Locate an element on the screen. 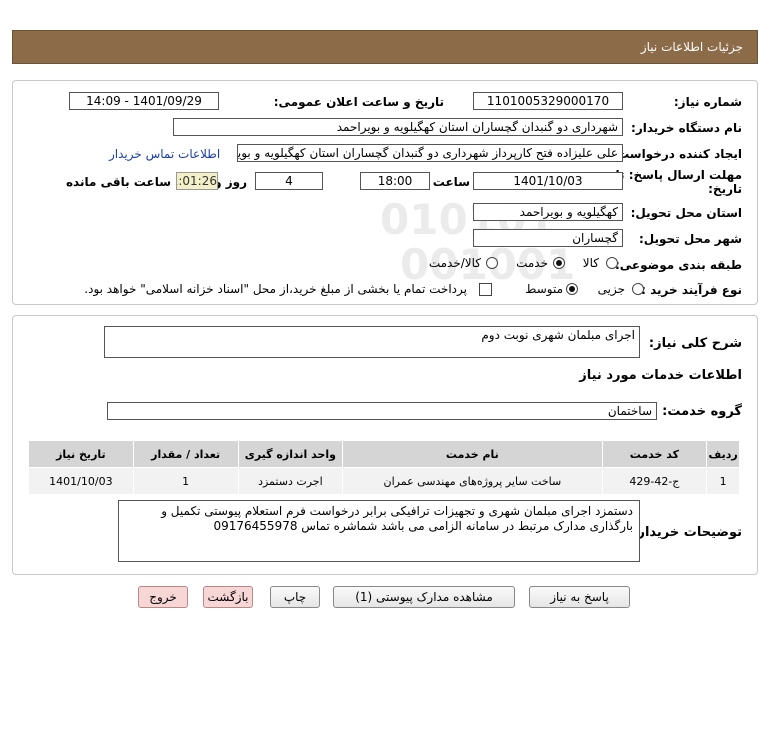 Image resolution: width=770 pixels, height=745 pixels. category-label: طبقه بندی موضوعی: is located at coordinates (678, 265).